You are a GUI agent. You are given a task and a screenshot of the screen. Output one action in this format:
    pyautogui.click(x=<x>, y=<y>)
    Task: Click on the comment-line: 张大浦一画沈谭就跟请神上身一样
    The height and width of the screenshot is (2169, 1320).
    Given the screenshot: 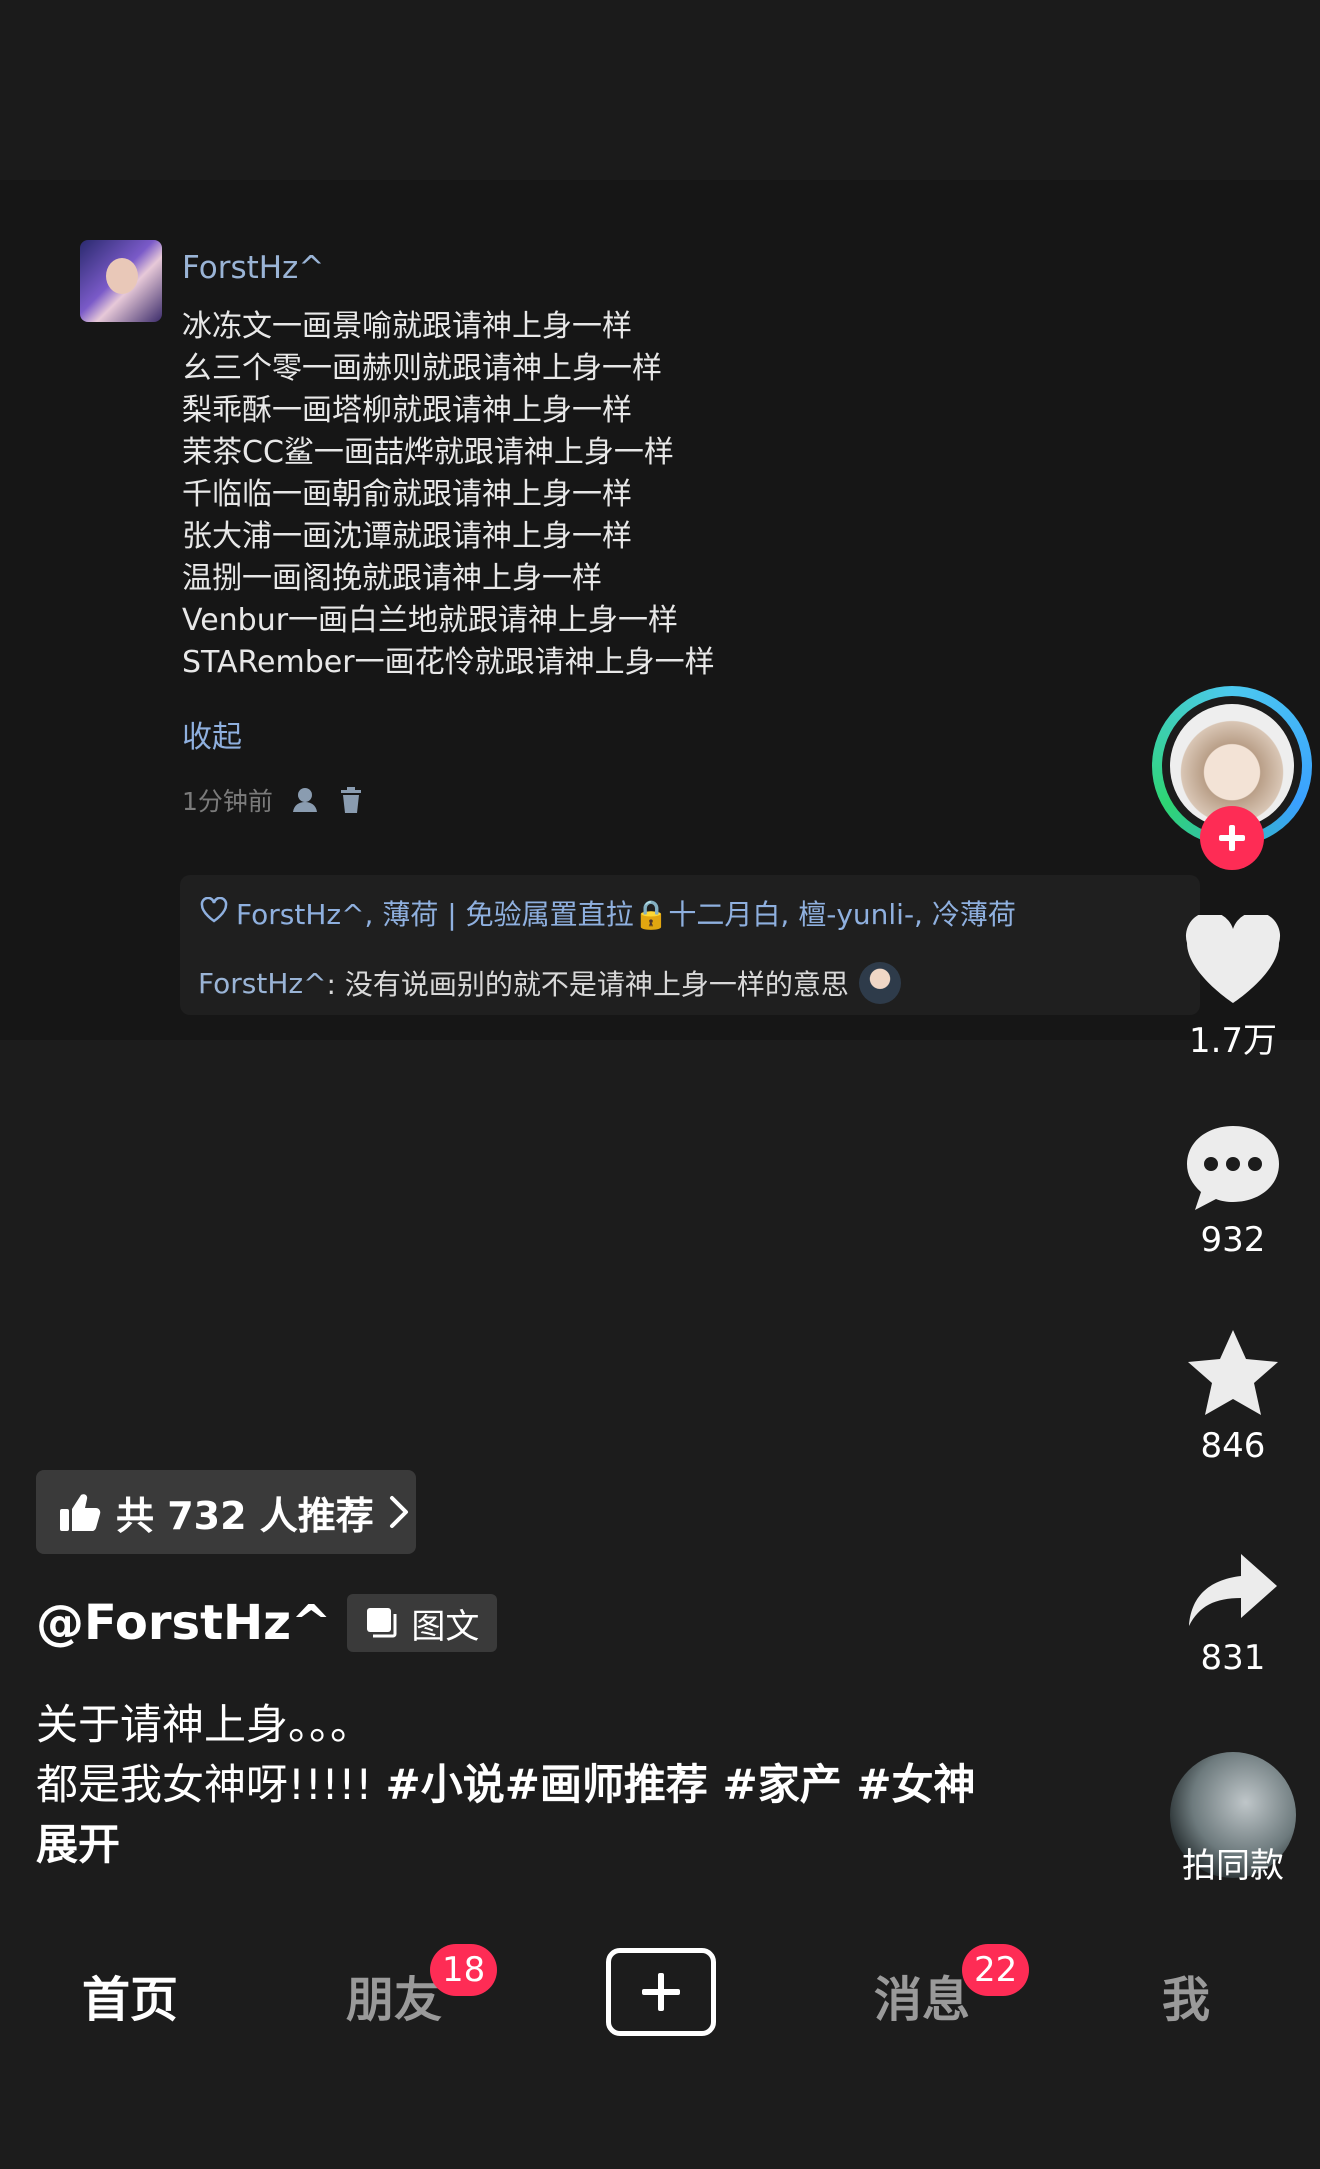 What is the action you would take?
    pyautogui.click(x=407, y=536)
    